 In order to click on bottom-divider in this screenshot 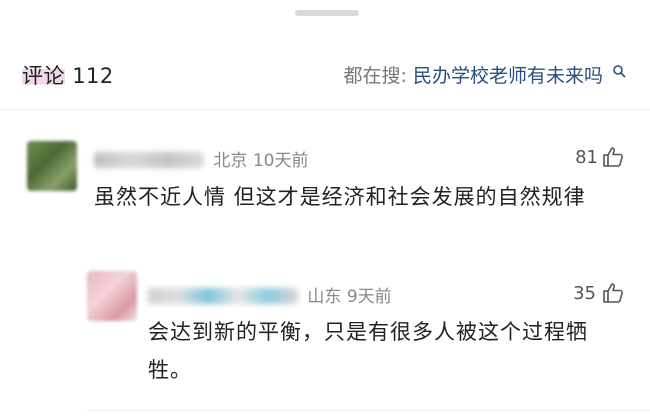, I will do `click(368, 410)`.